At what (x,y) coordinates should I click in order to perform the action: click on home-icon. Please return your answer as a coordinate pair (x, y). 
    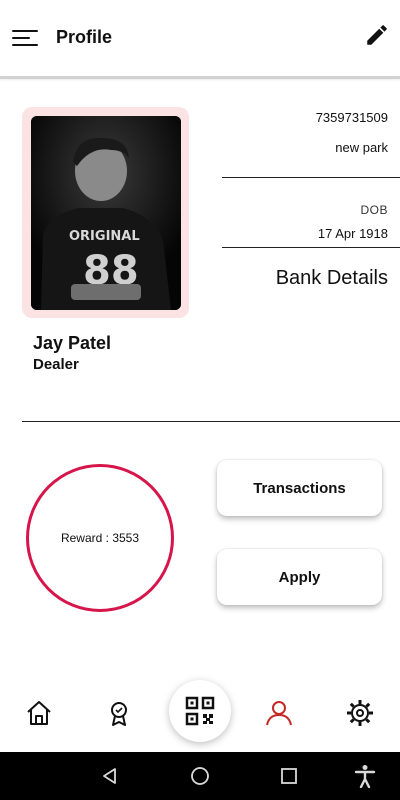
    Looking at the image, I should click on (39, 713).